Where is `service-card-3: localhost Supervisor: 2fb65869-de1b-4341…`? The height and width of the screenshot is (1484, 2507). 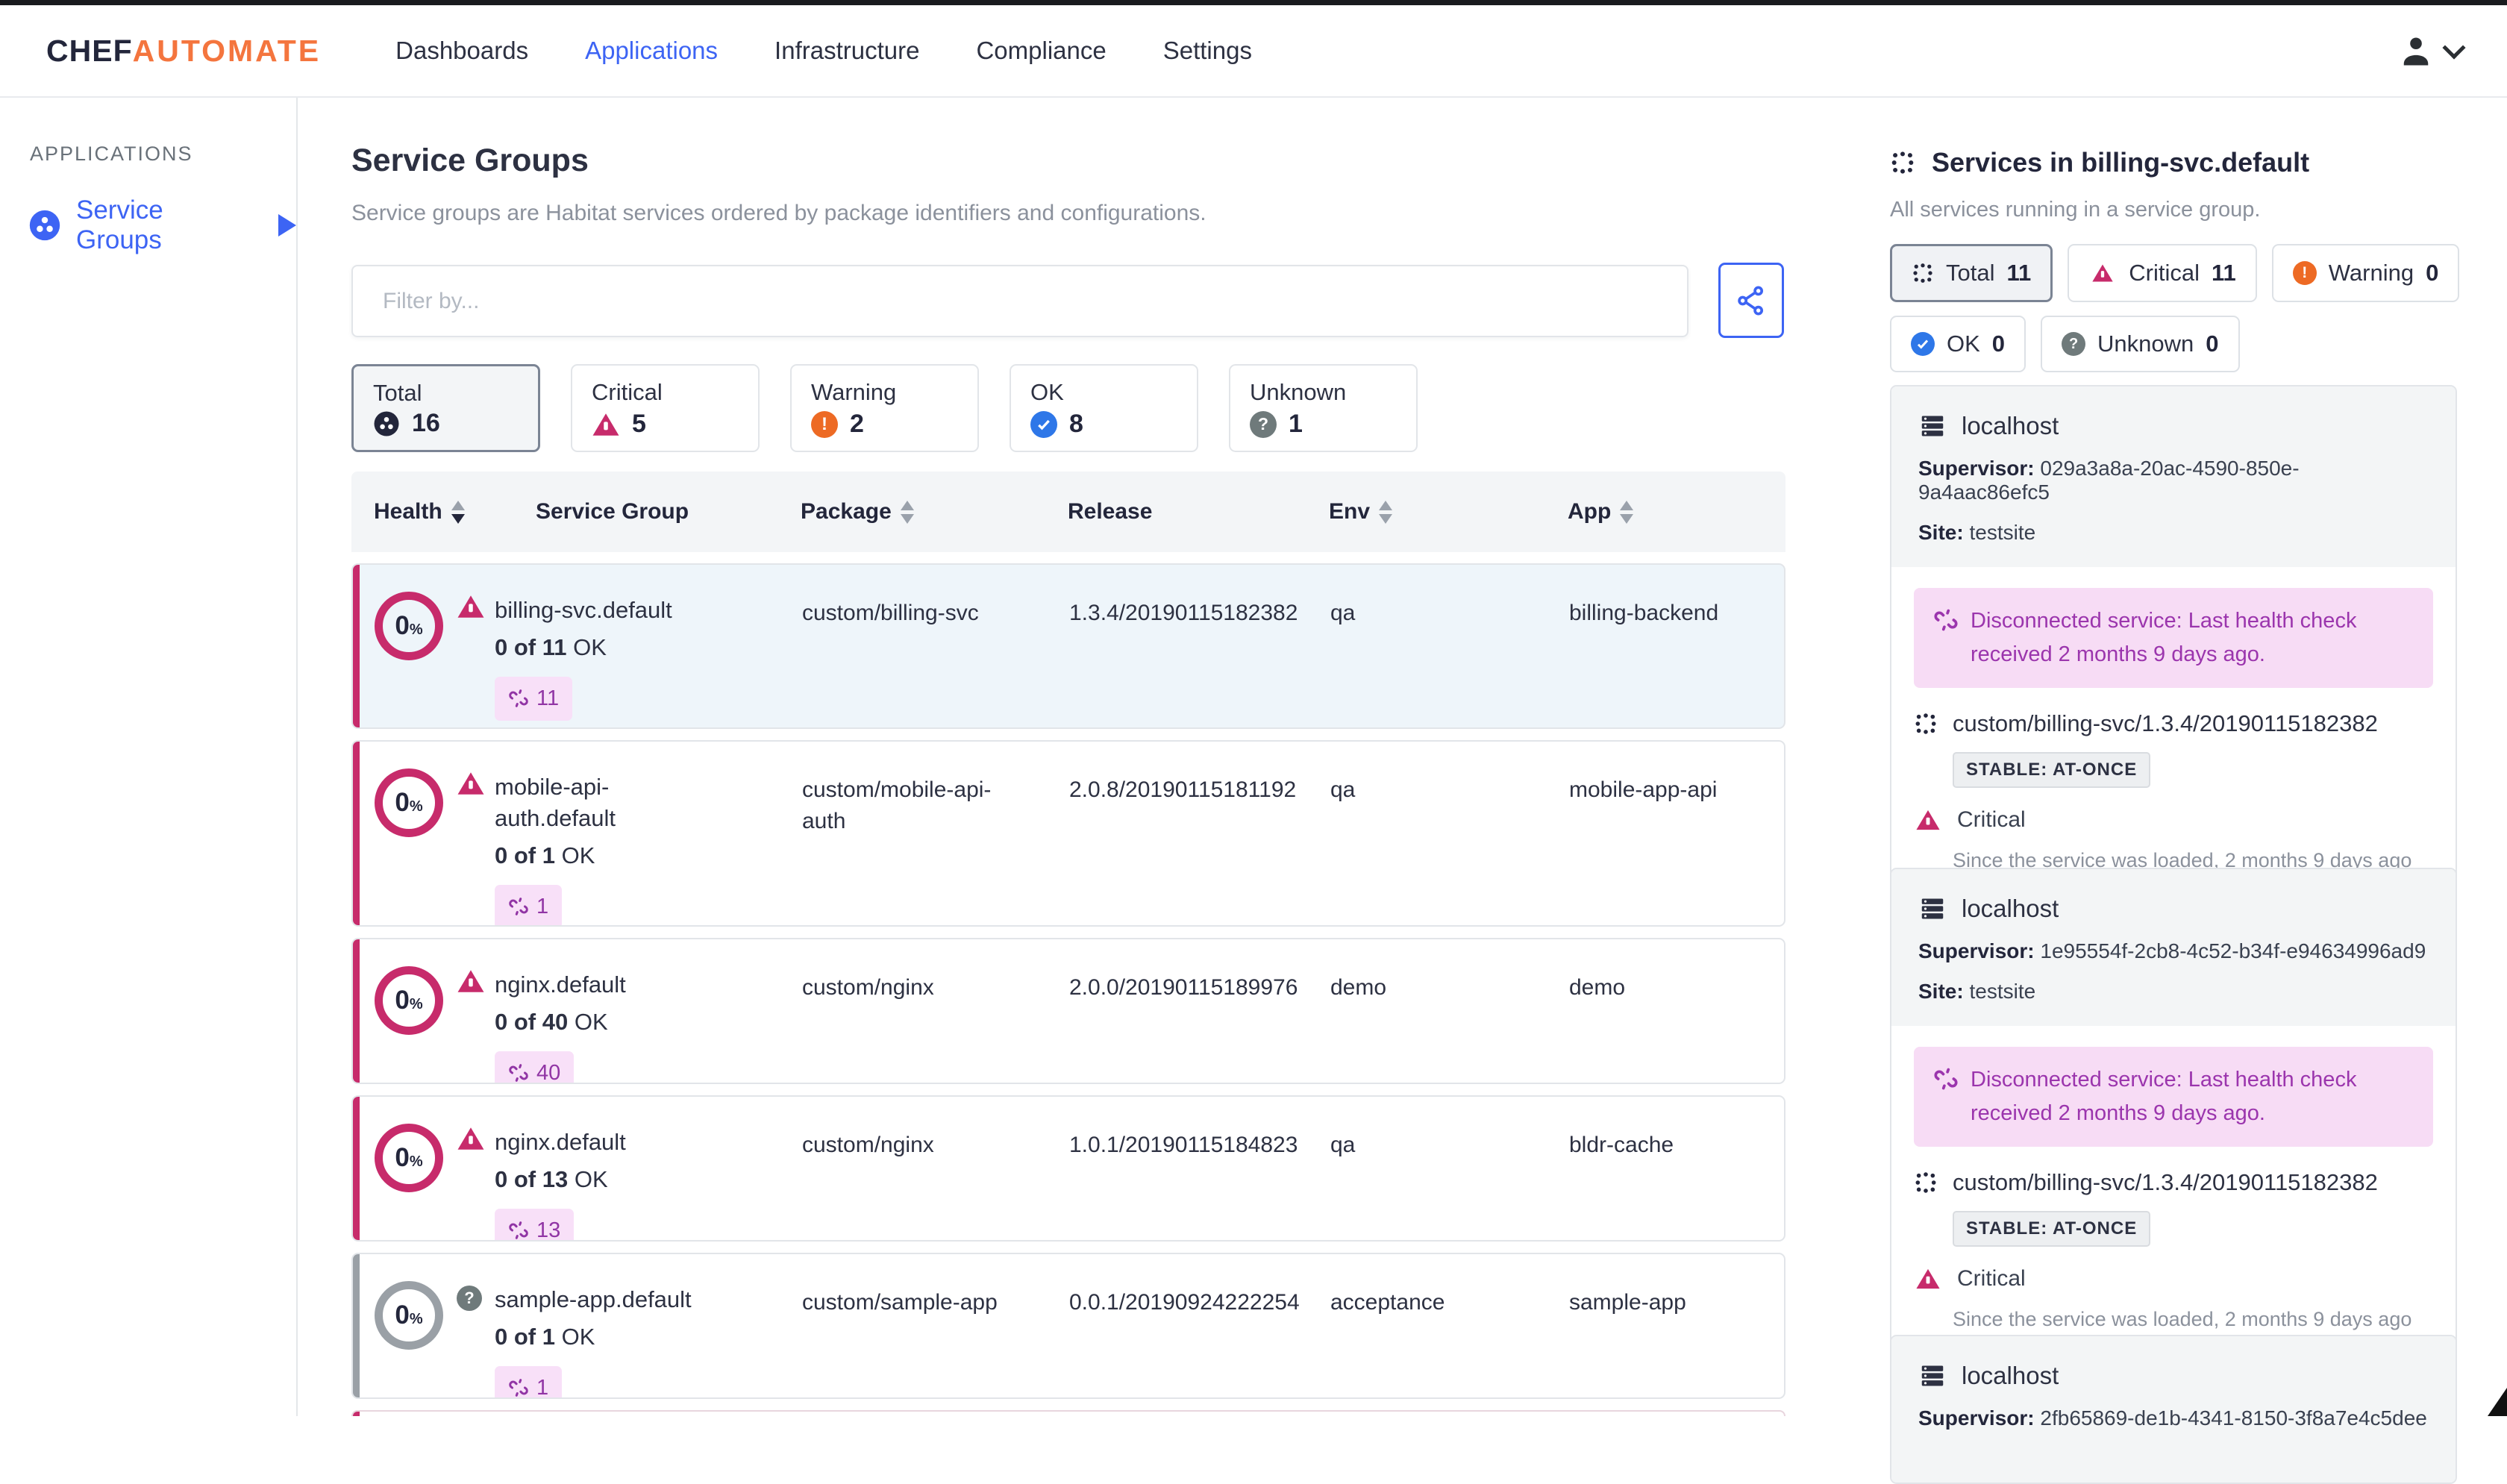 service-card-3: localhost Supervisor: 2fb65869-de1b-4341… is located at coordinates (2173, 1409).